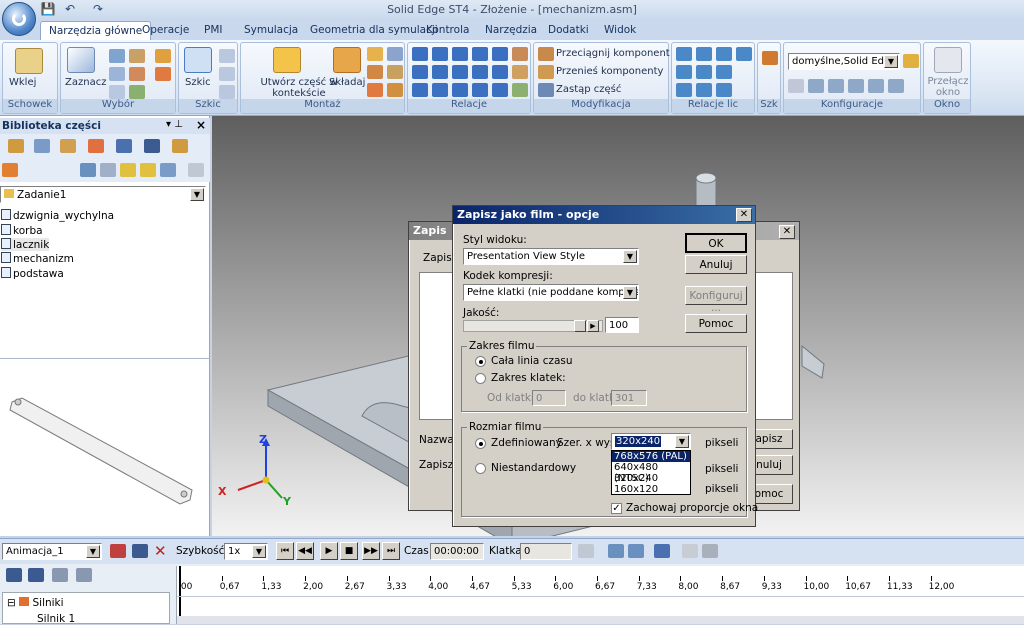  I want to click on paste-button: Wklej, so click(22, 82).